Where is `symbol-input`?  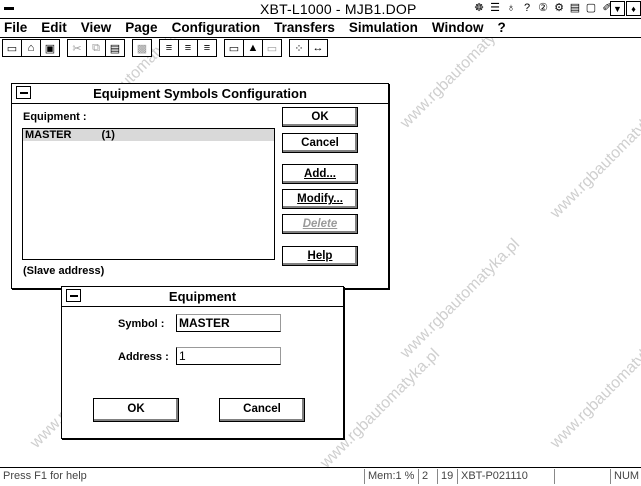
symbol-input is located at coordinates (228, 323).